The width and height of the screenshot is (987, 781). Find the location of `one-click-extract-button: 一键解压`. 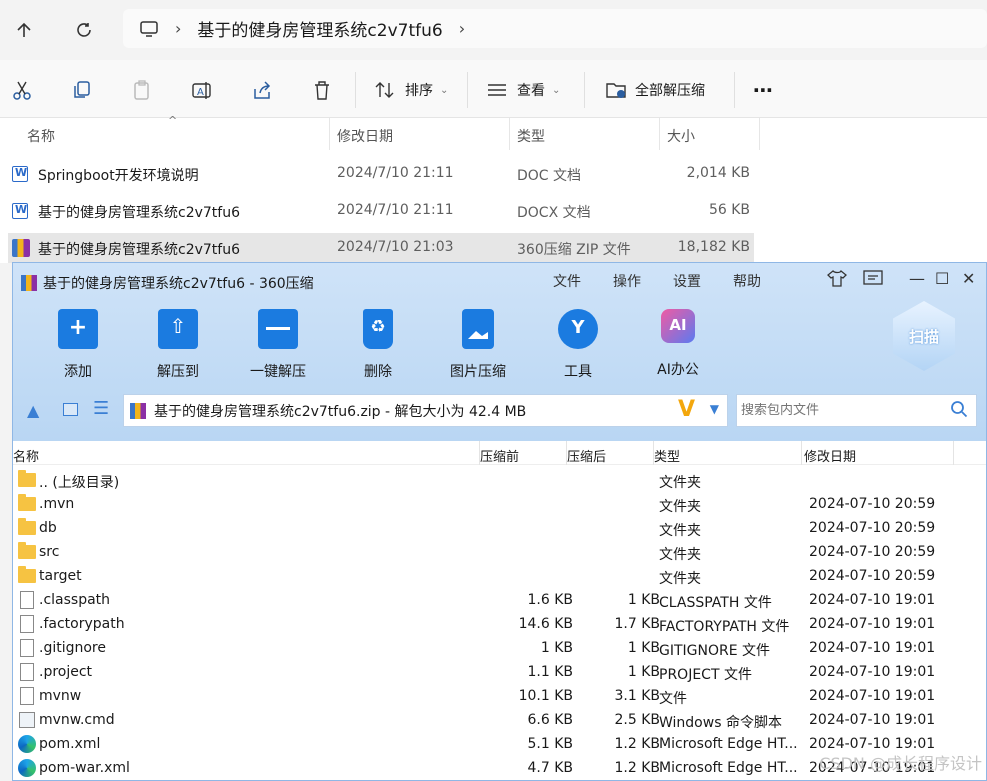

one-click-extract-button: 一键解压 is located at coordinates (278, 345).